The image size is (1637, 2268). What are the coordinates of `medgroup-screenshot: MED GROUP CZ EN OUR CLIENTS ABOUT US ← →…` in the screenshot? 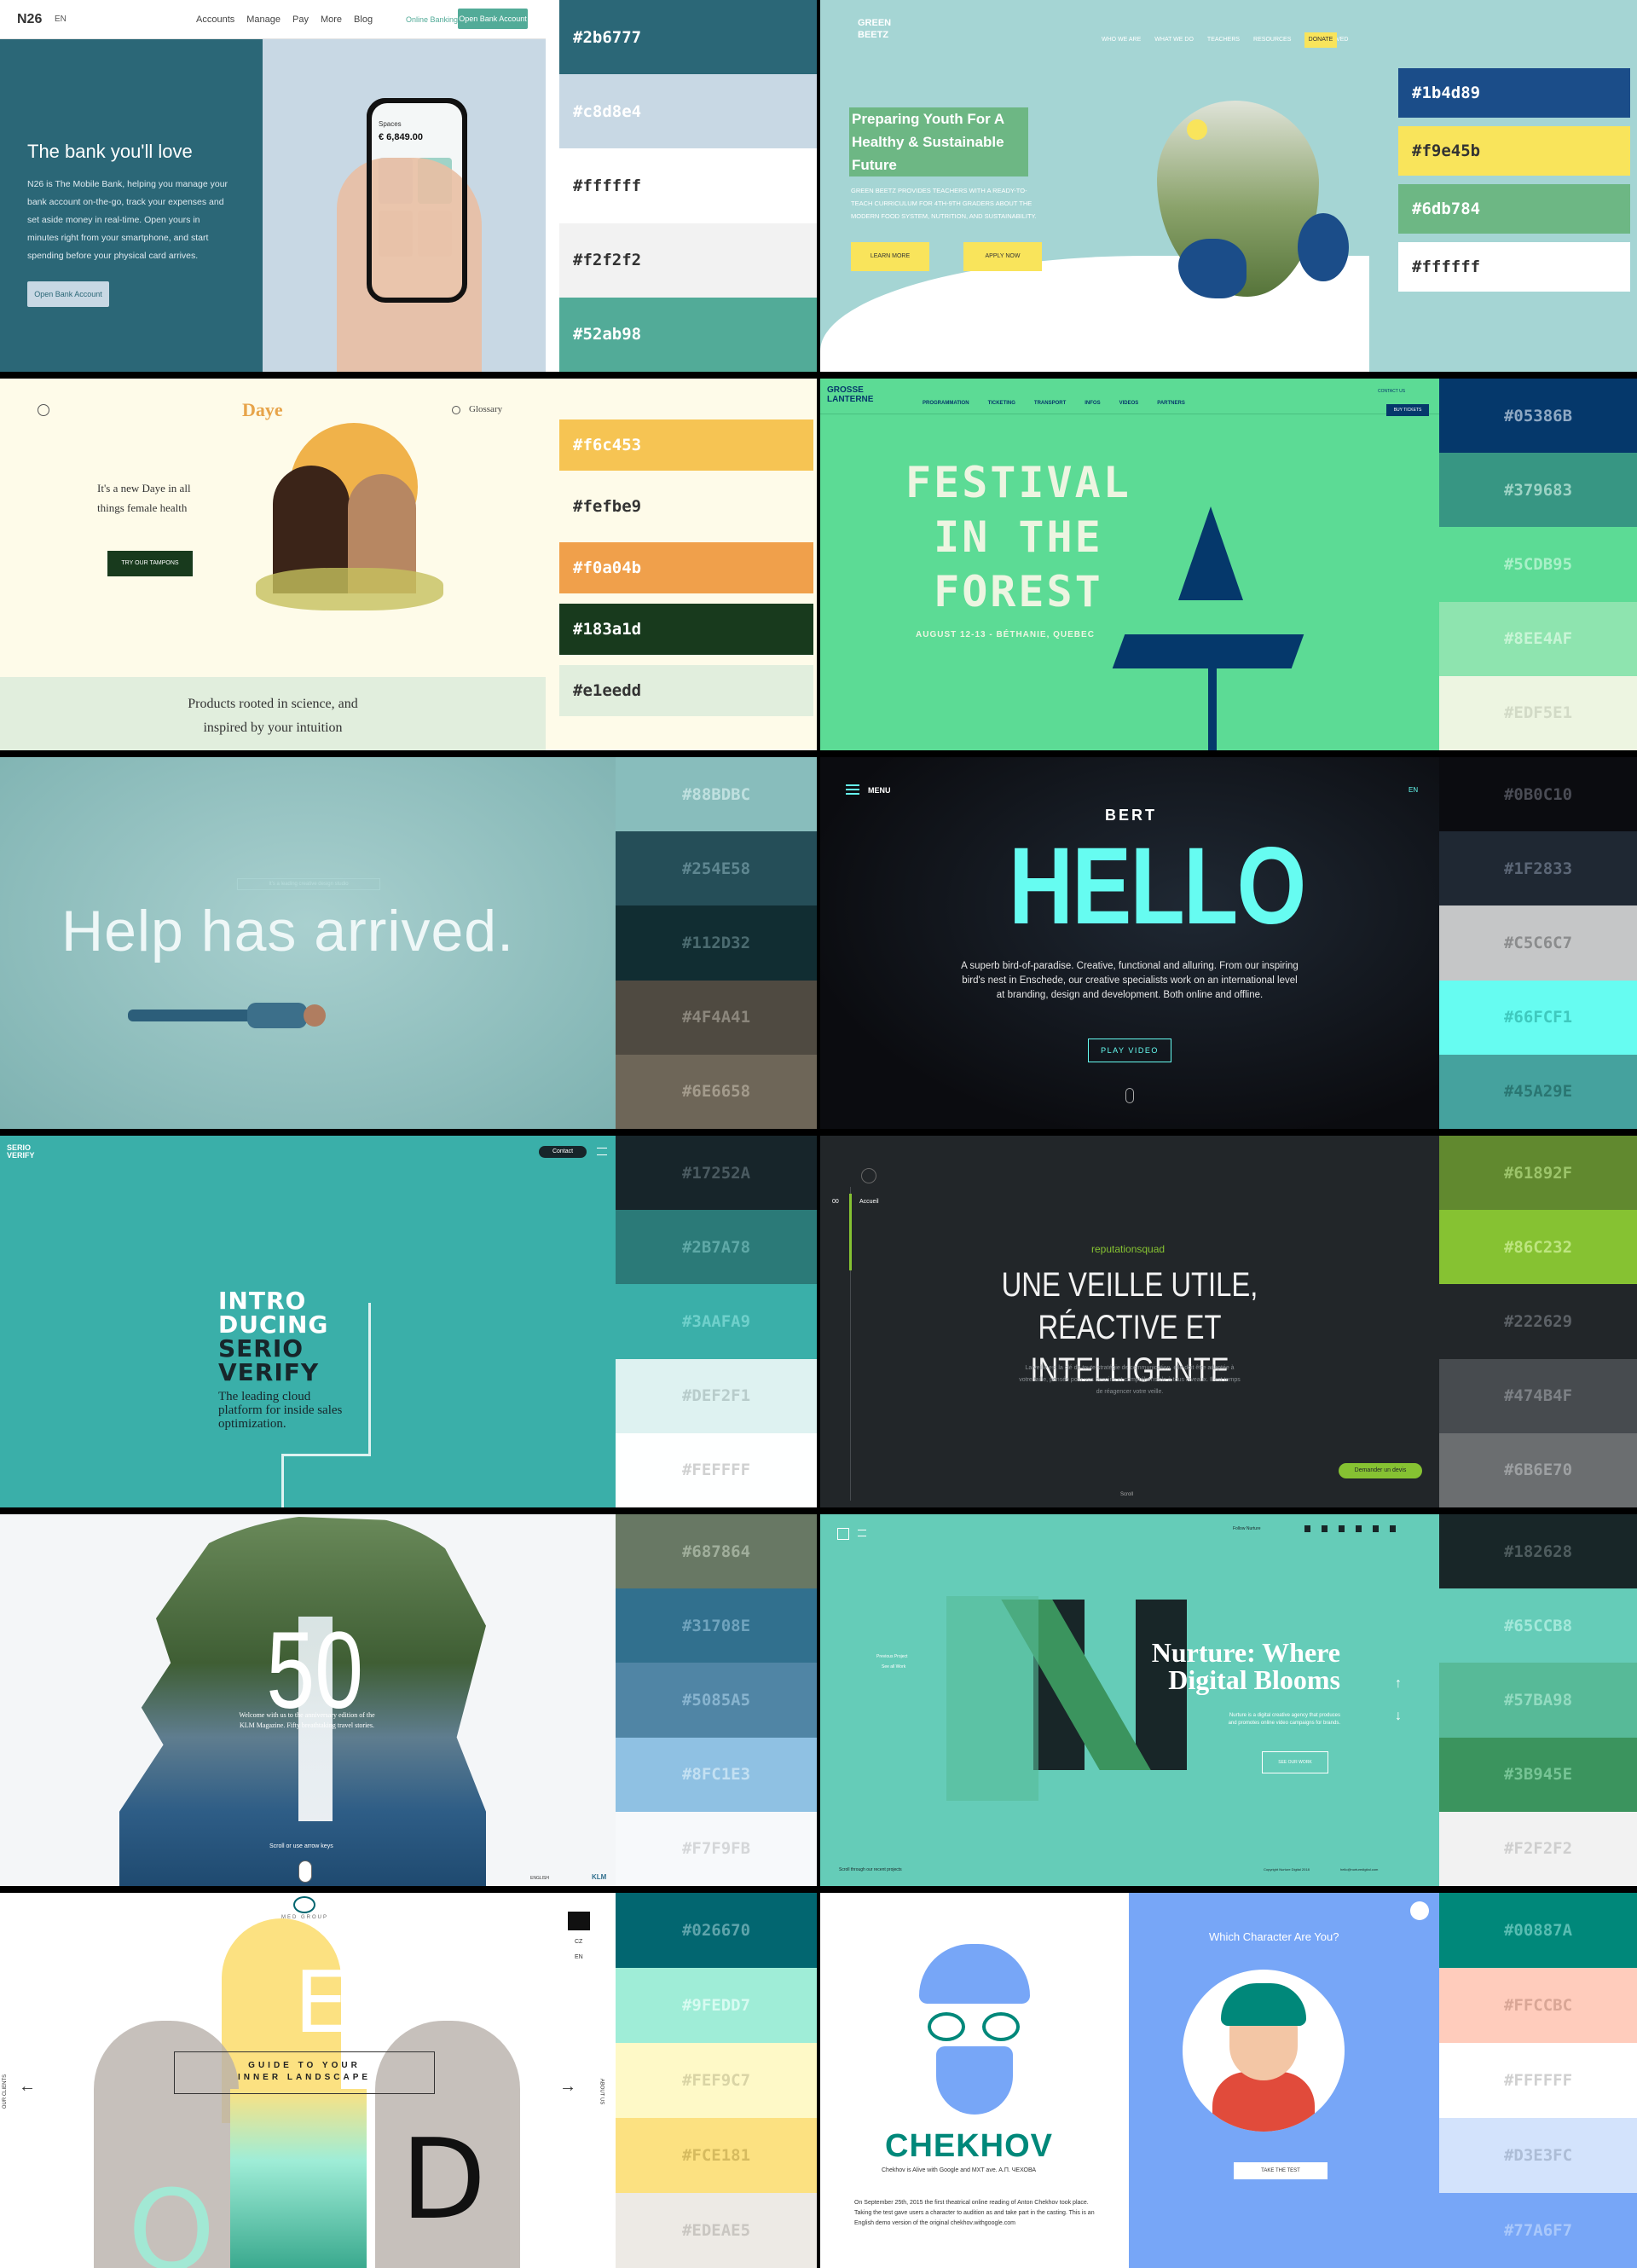 It's located at (308, 2080).